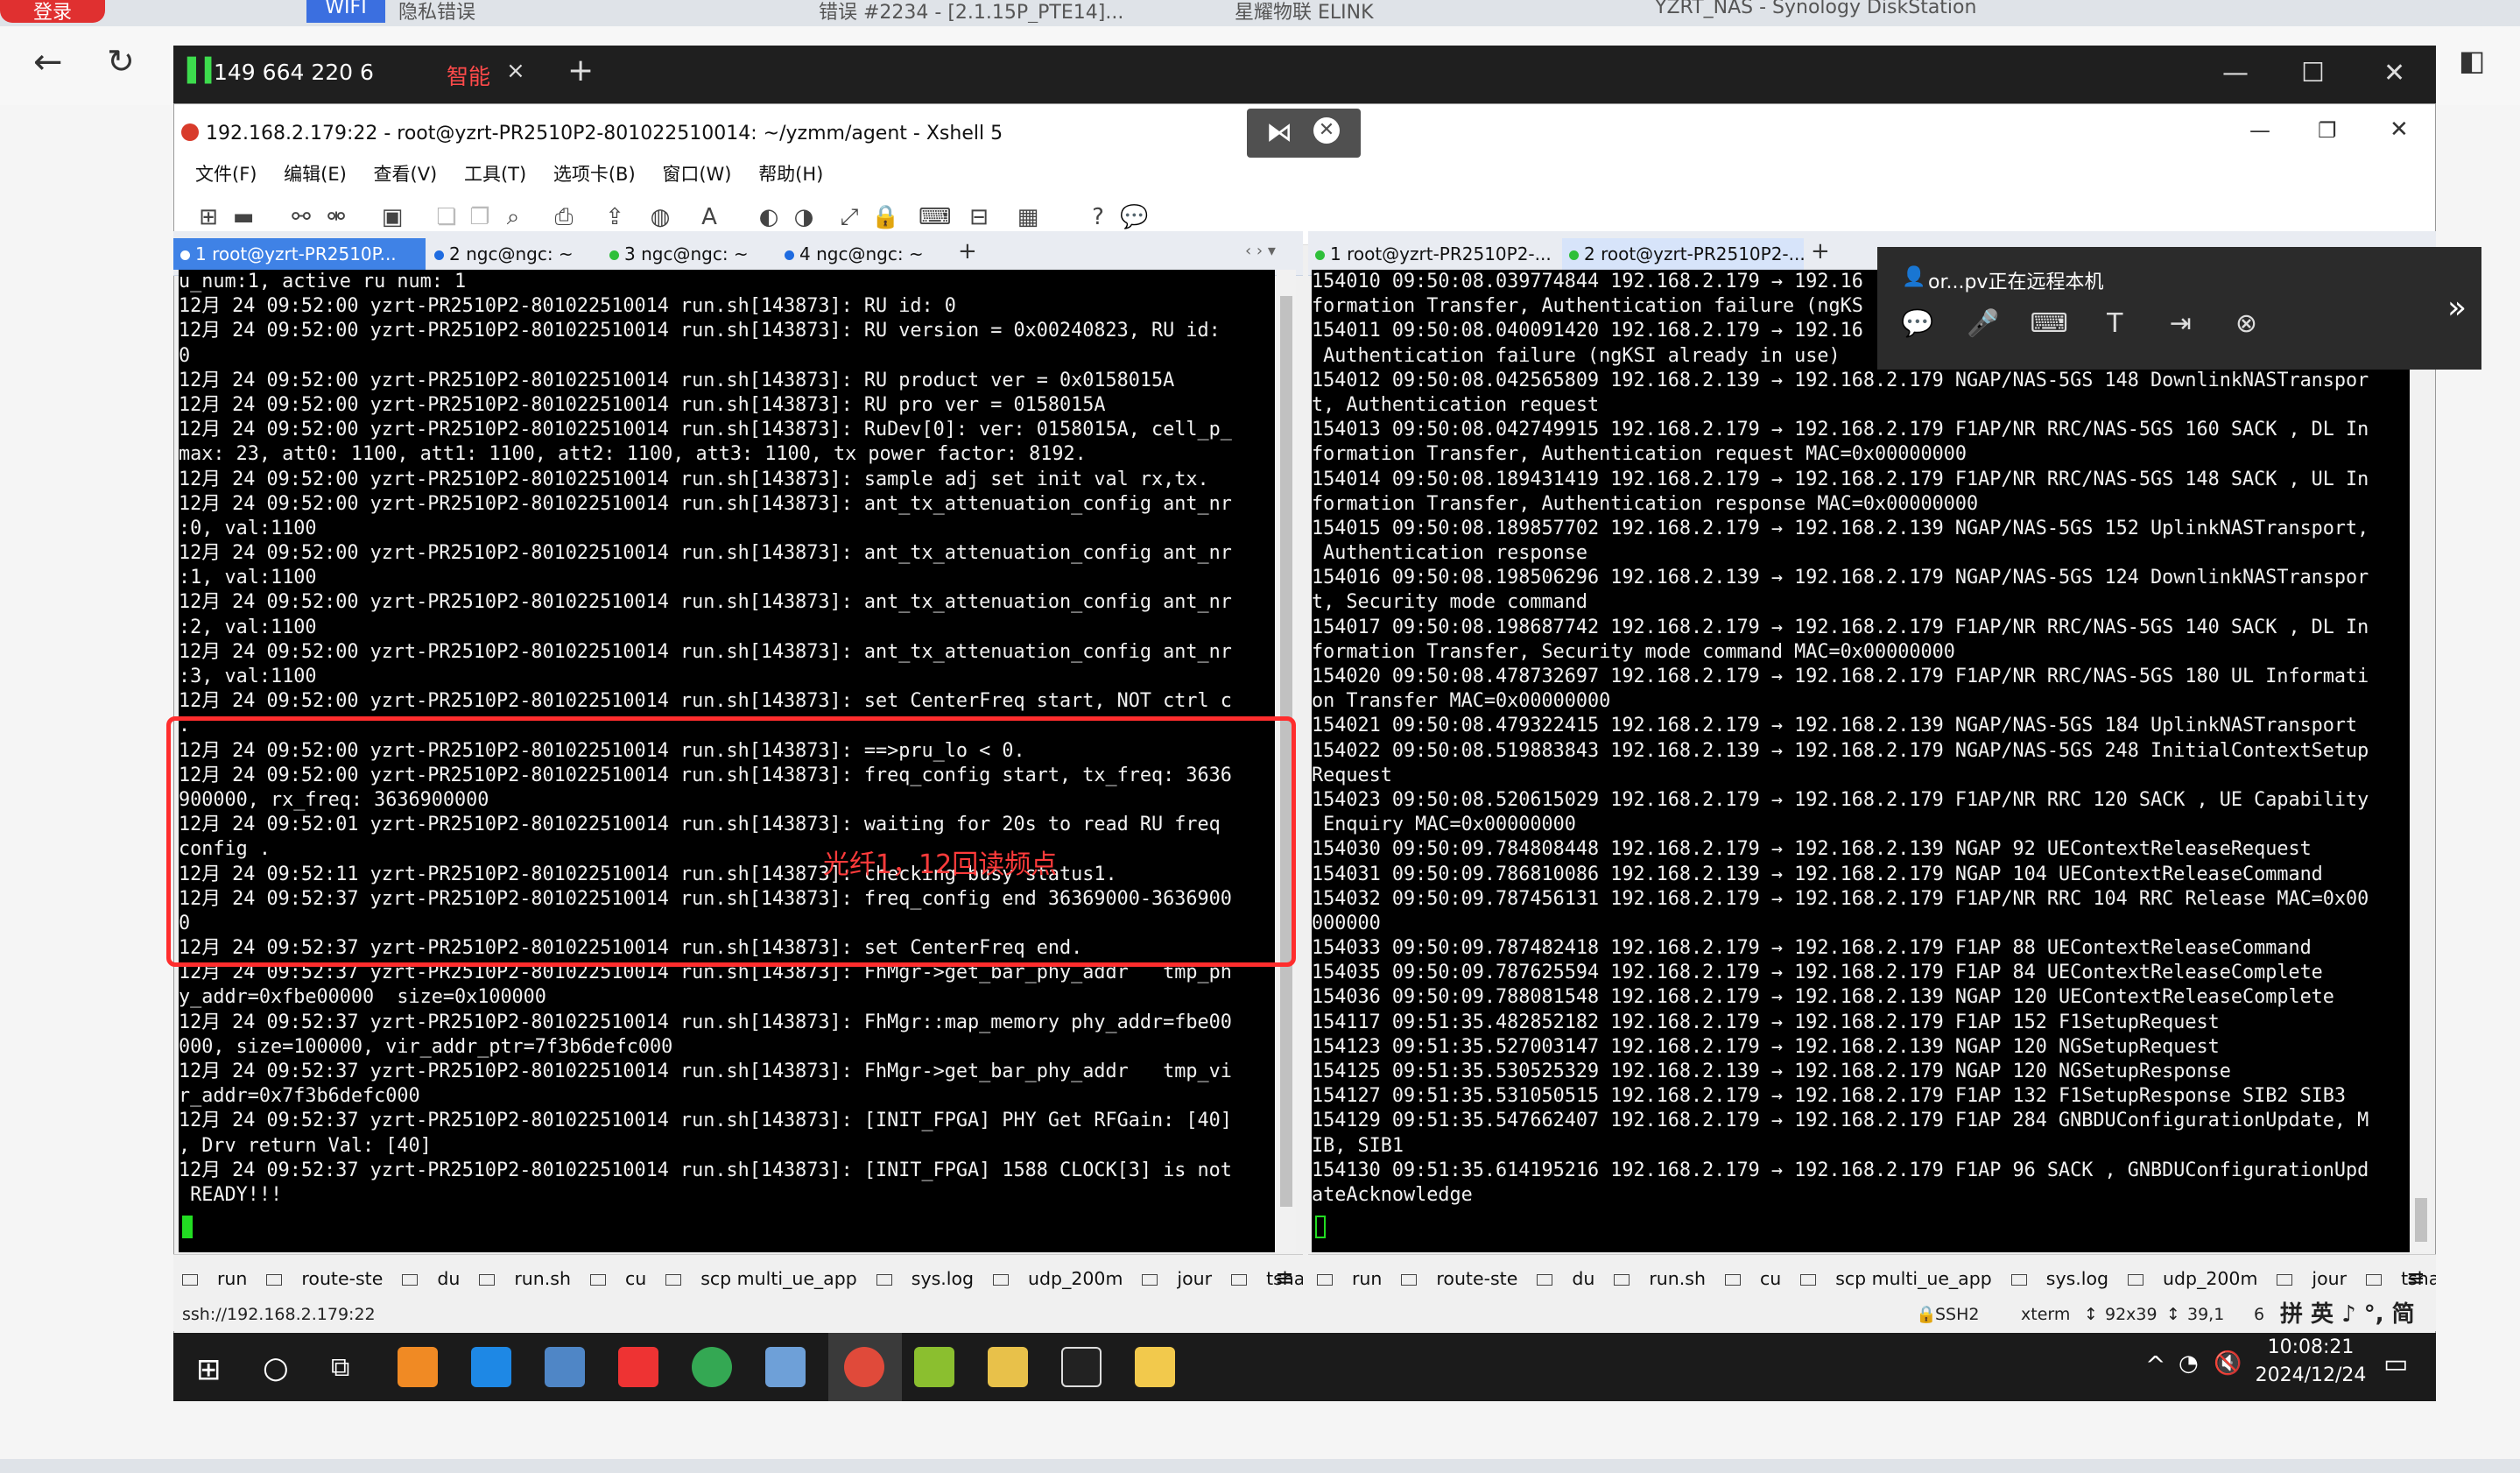  I want to click on collapse-icon: ⧑, so click(1279, 132).